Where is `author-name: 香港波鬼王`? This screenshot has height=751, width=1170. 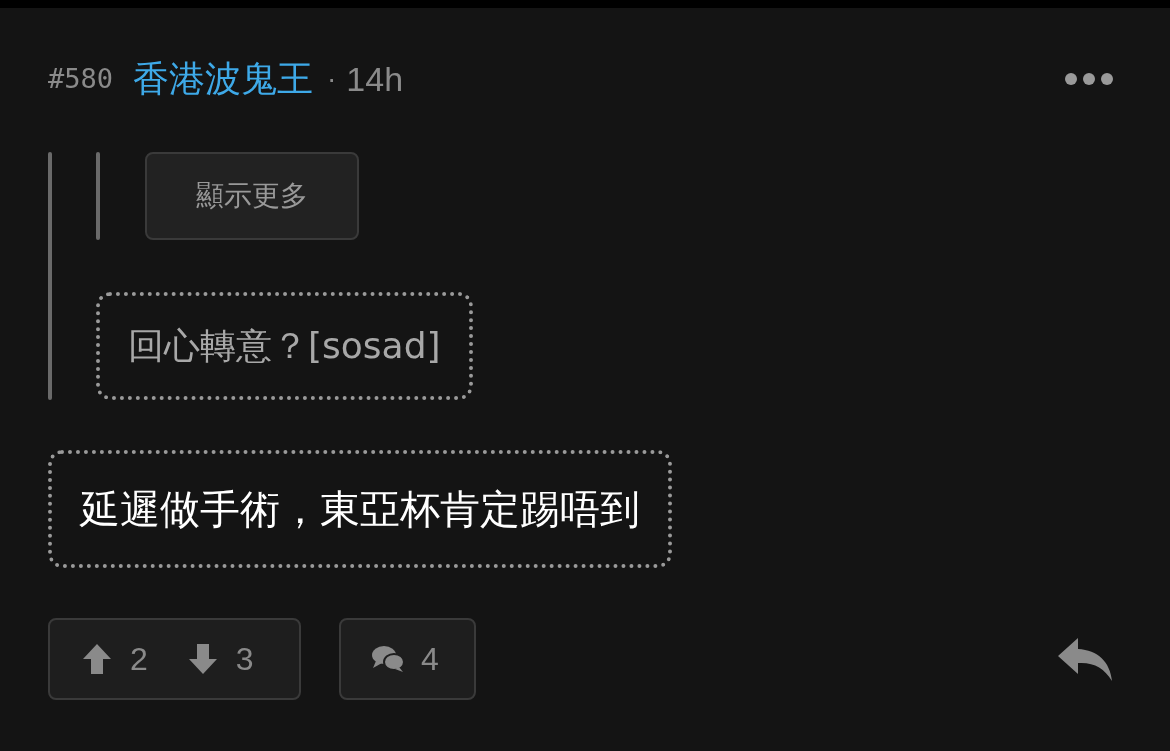 author-name: 香港波鬼王 is located at coordinates (223, 79).